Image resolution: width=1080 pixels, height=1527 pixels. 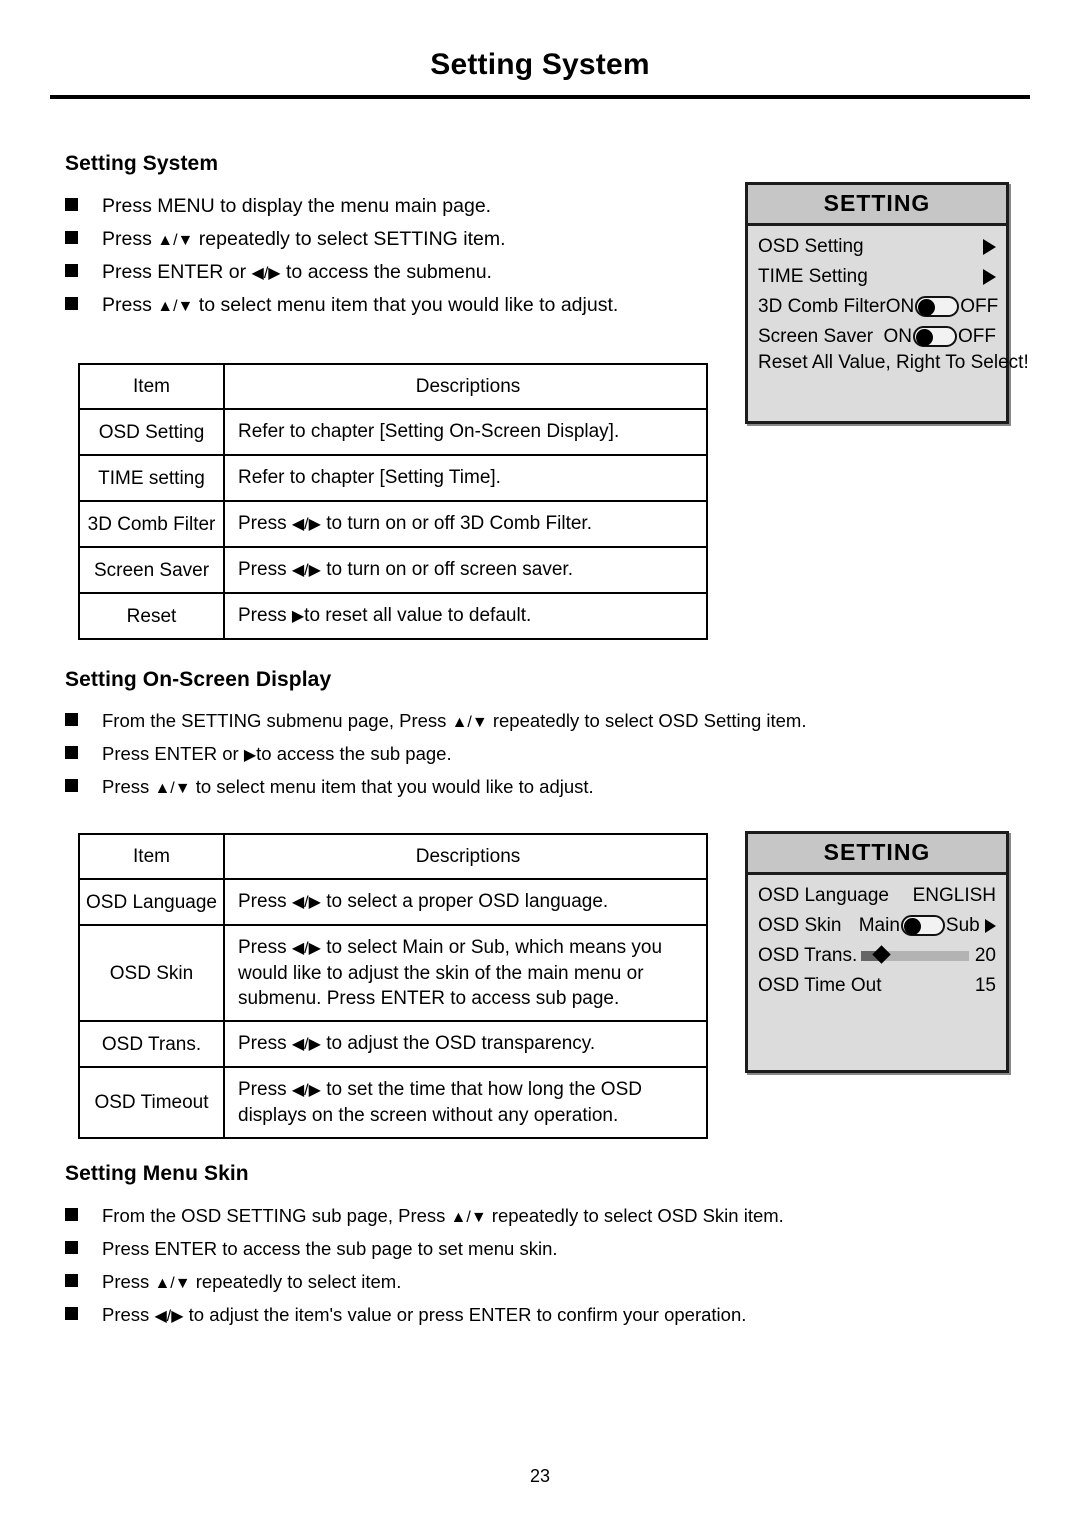 I want to click on osd-row-osd-setting: OSD Setting, so click(x=877, y=247).